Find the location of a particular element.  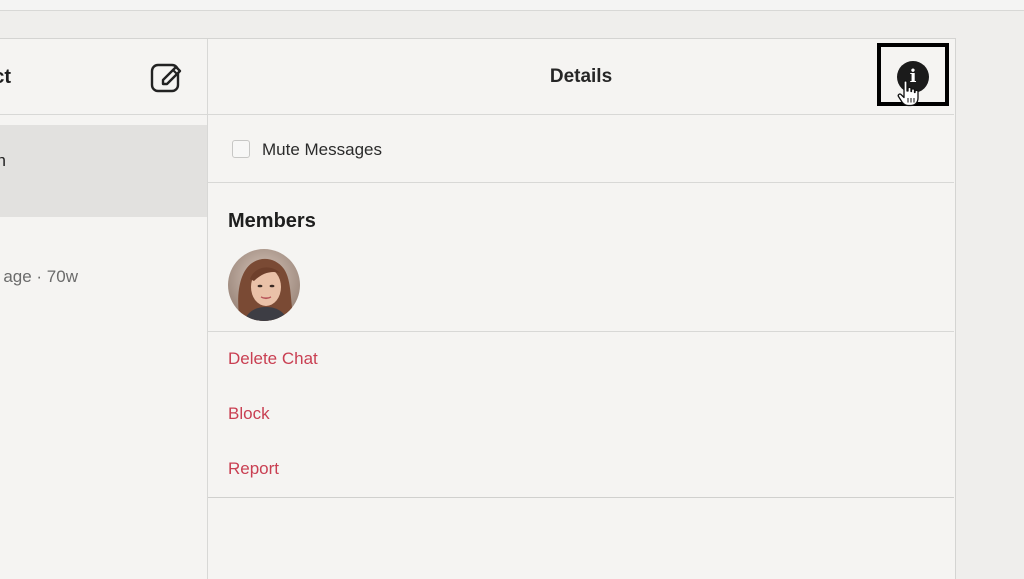

report-button: Report is located at coordinates (253, 469).